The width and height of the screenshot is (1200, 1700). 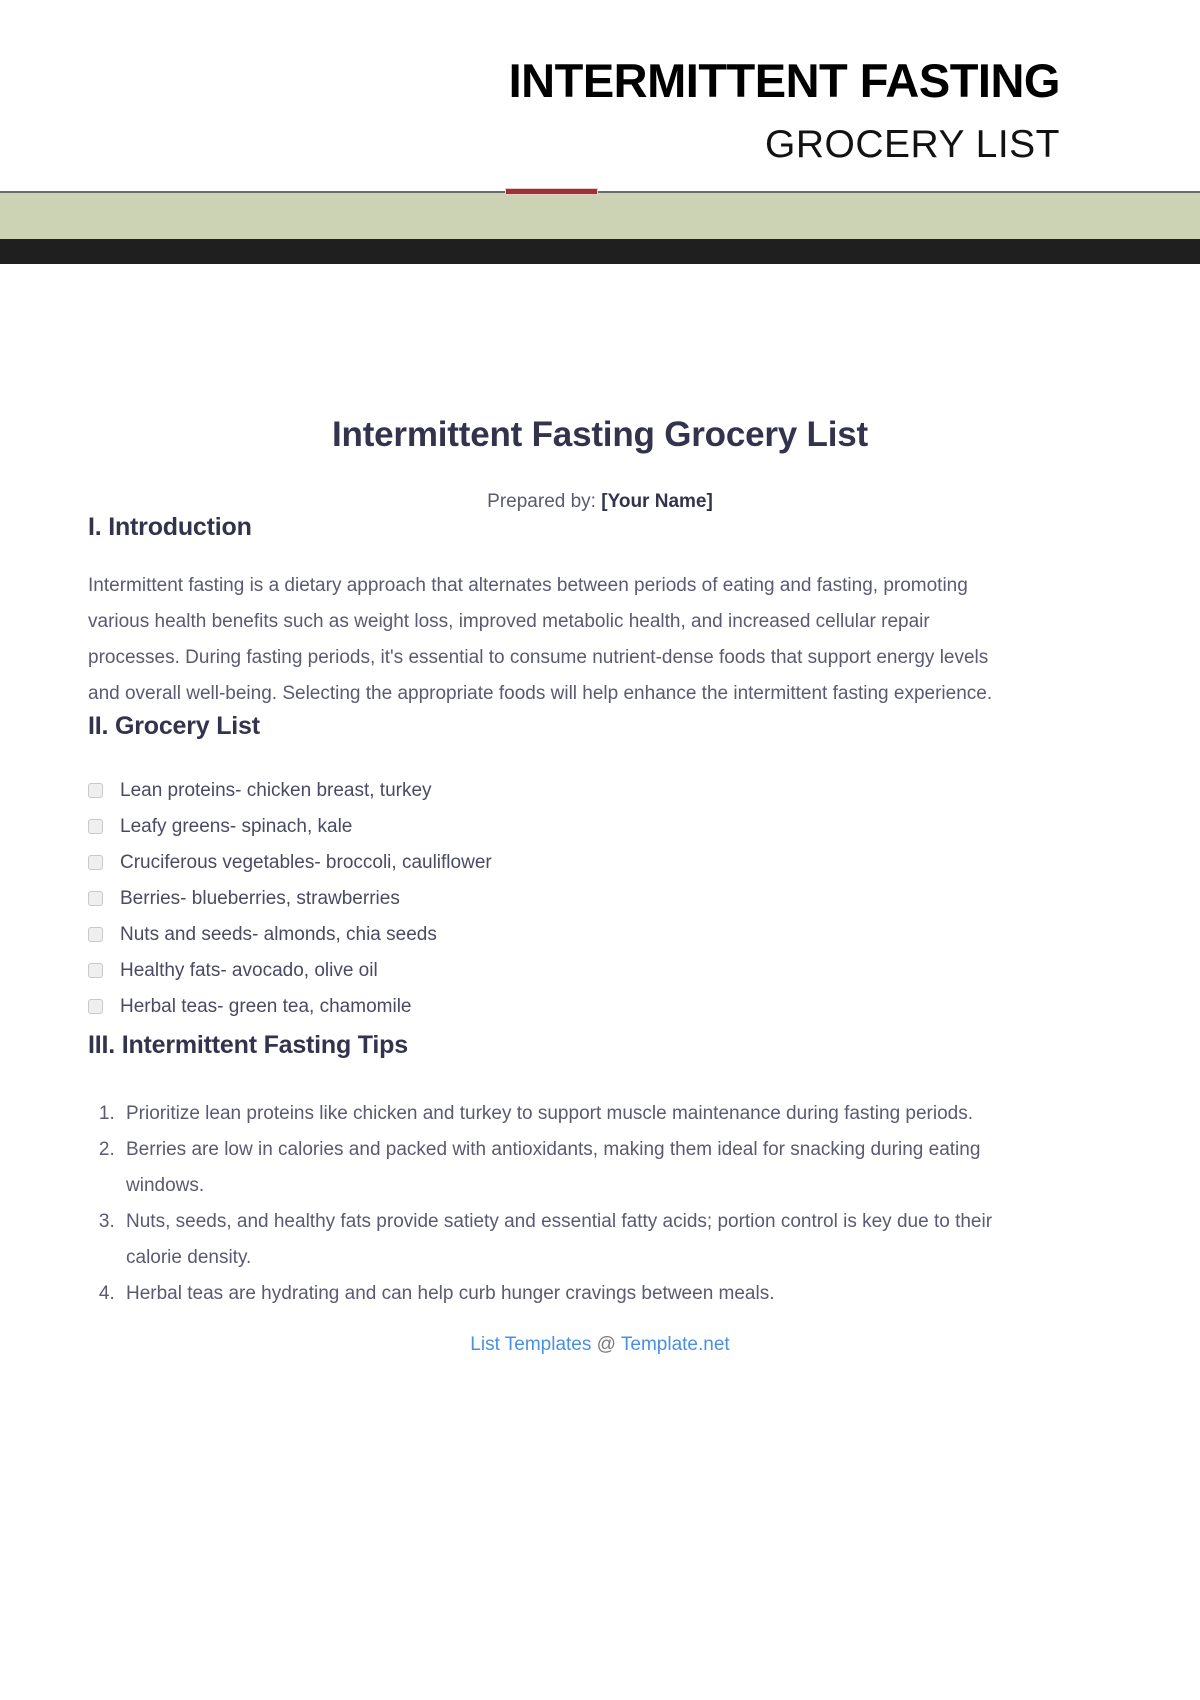 I want to click on grocery-list-item-label: Herbal teas- green tea, chamomile, so click(x=266, y=1006).